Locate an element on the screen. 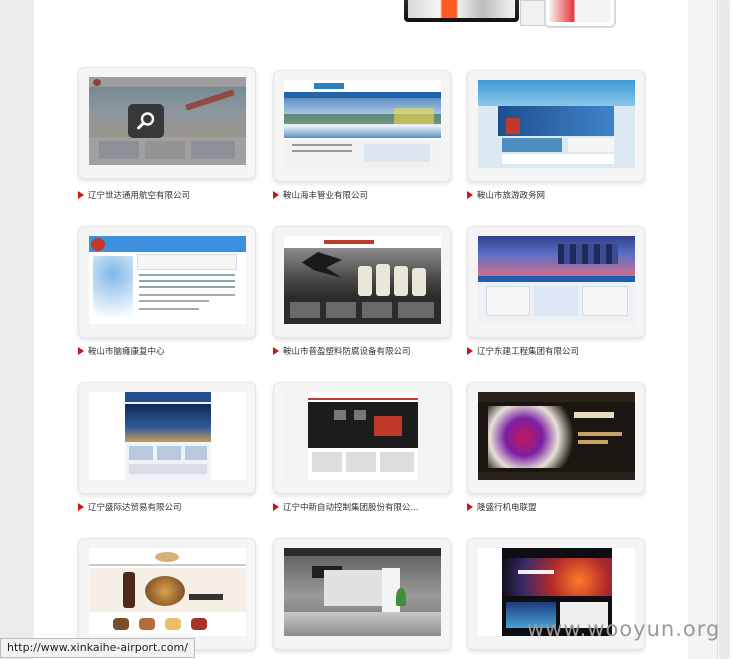  hero-laptop-image is located at coordinates (580, 14).